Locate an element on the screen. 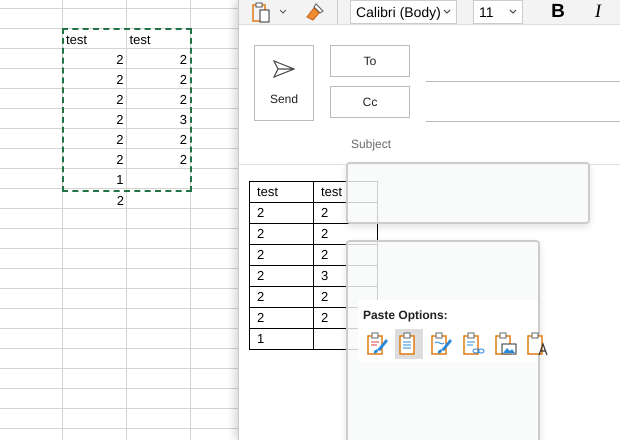 The image size is (620, 440). font-dropdown: Calibri (Body) is located at coordinates (403, 12).